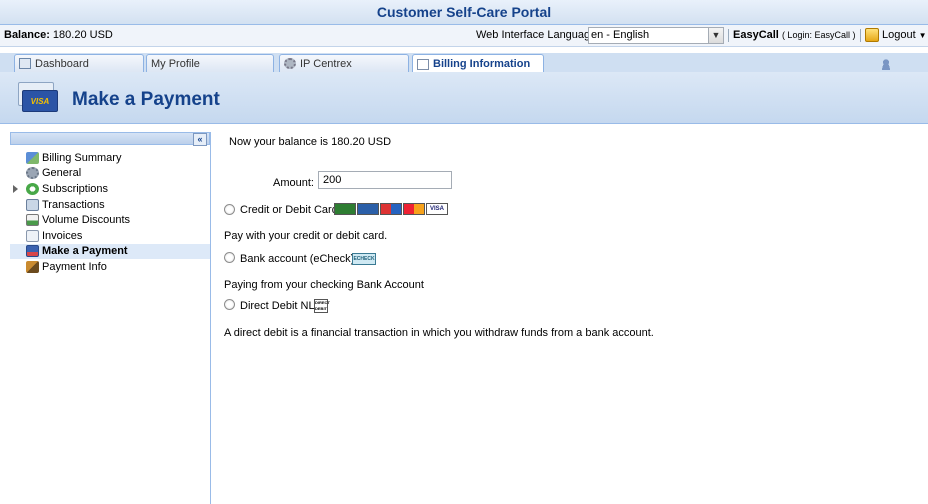 Image resolution: width=928 pixels, height=504 pixels. What do you see at coordinates (818, 35) in the screenshot?
I see `login-text: ( Login: EasyCall )` at bounding box center [818, 35].